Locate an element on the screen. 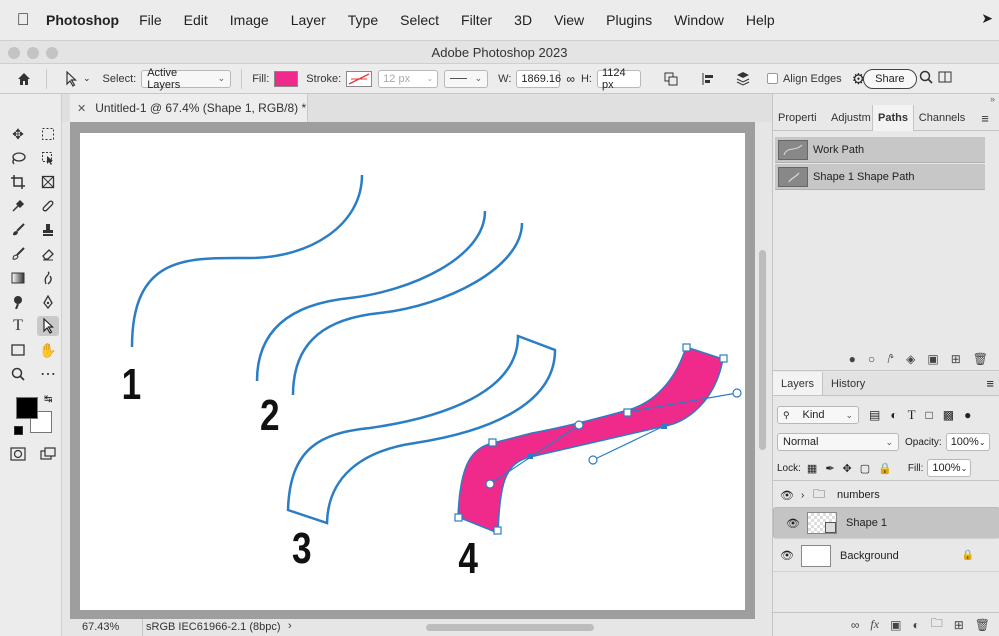 This screenshot has height=636, width=999. close-tab-icon: ✕ is located at coordinates (81, 108).